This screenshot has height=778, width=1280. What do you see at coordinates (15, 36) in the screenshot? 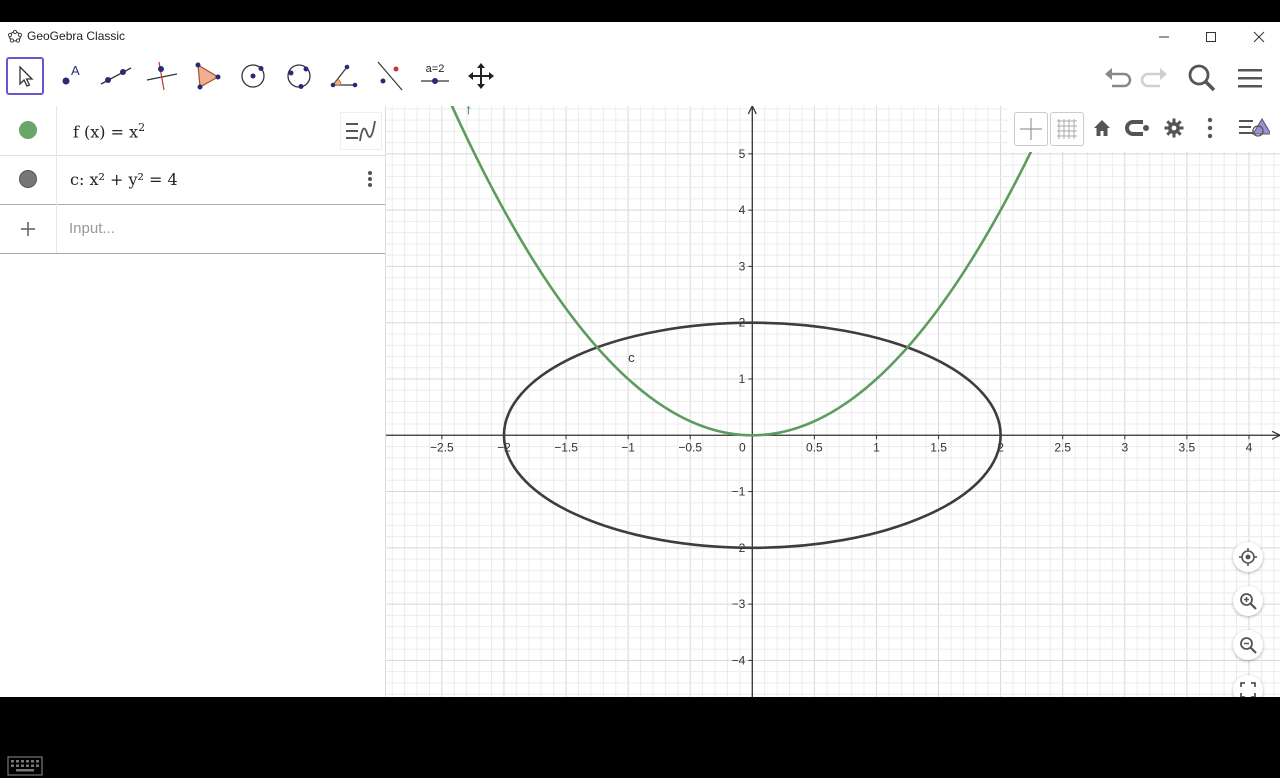
I see `geogebra-logo-icon` at bounding box center [15, 36].